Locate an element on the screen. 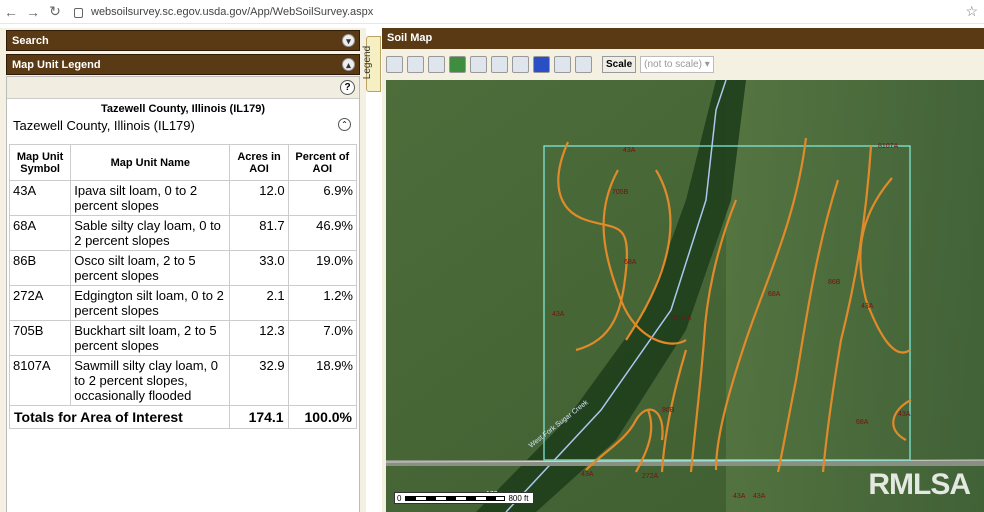 The image size is (984, 512). full-extent-globe-icon is located at coordinates (457, 64).